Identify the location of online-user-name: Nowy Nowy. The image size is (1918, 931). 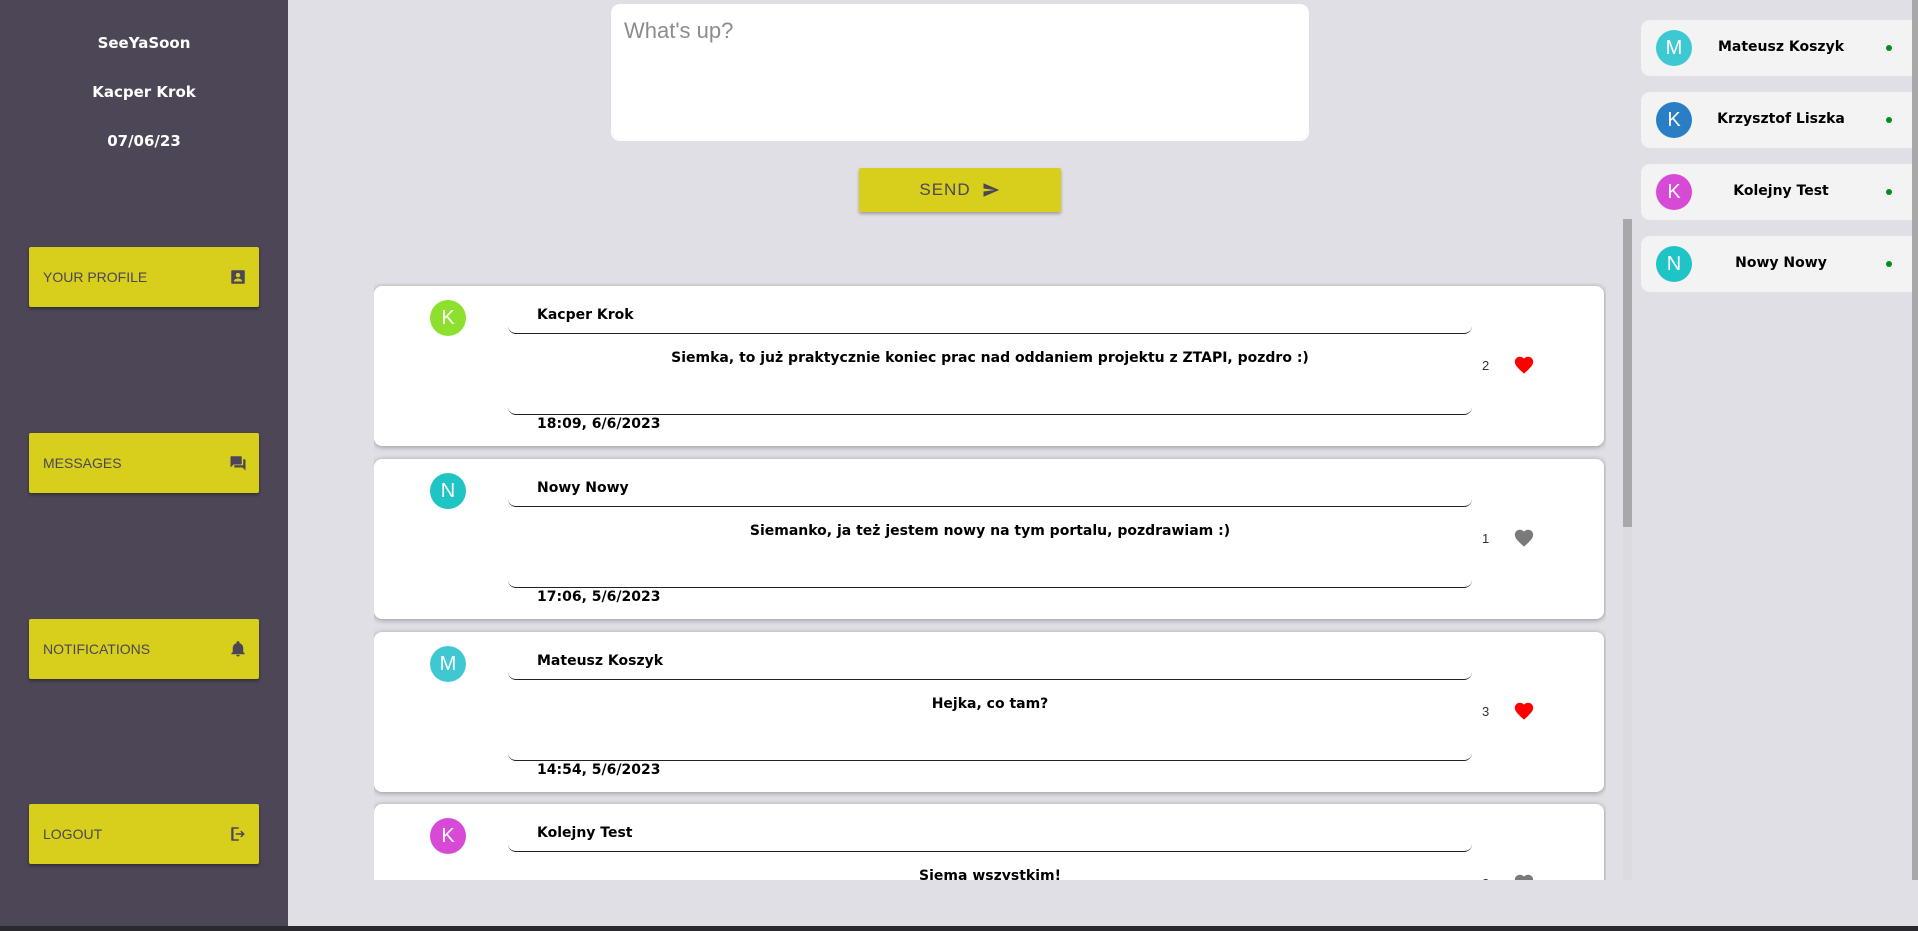
(1781, 263).